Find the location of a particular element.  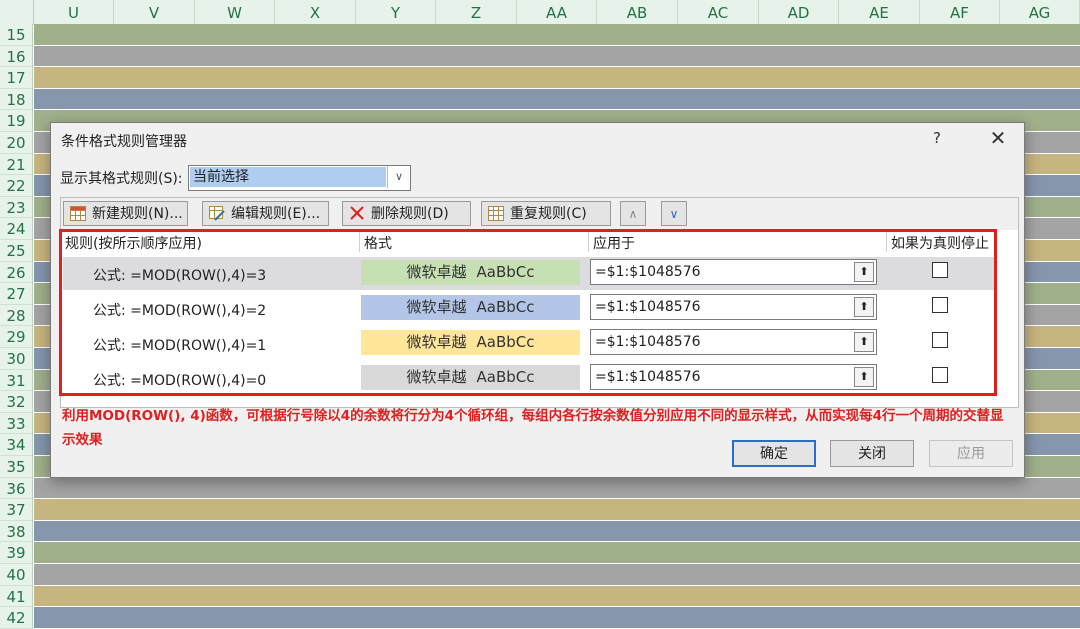

sheet-row: 40 is located at coordinates (540, 575).